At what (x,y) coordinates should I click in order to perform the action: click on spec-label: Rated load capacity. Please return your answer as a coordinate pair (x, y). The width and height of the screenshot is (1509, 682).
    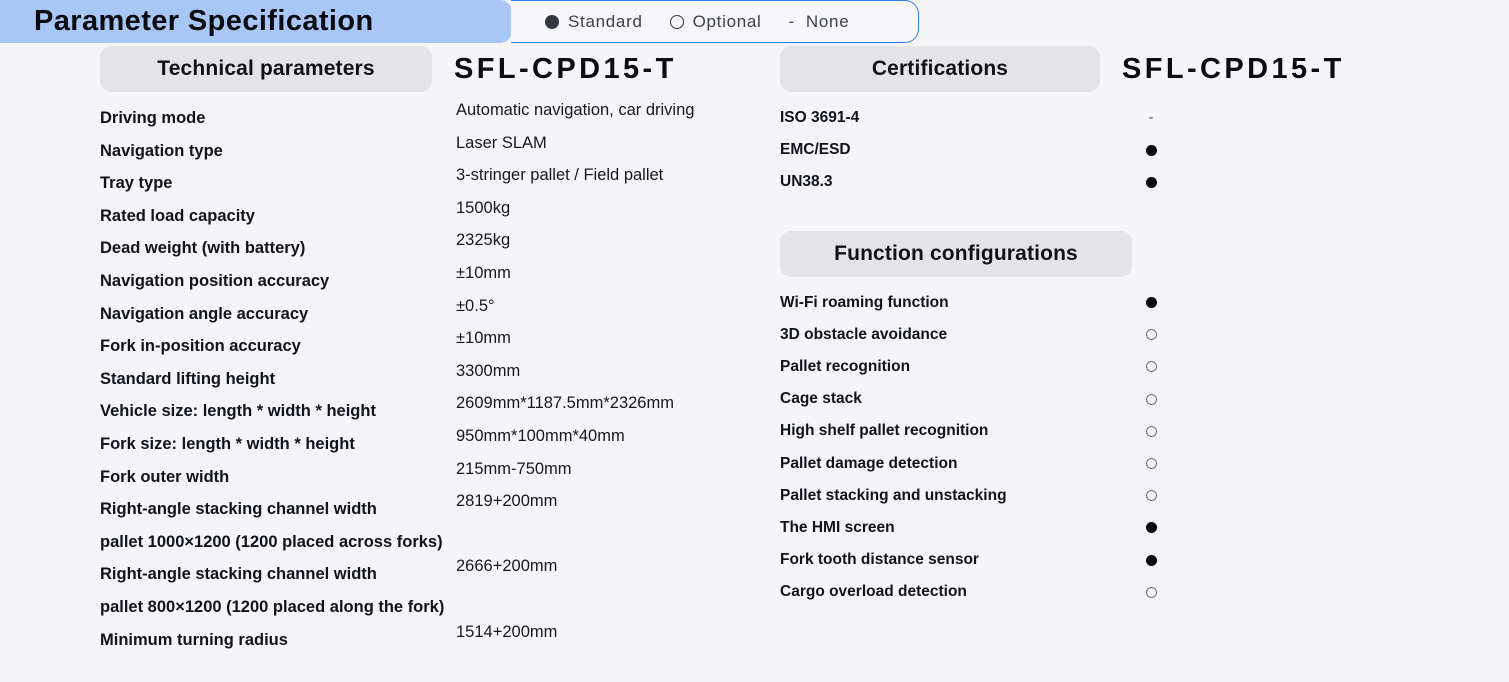
    Looking at the image, I should click on (177, 215).